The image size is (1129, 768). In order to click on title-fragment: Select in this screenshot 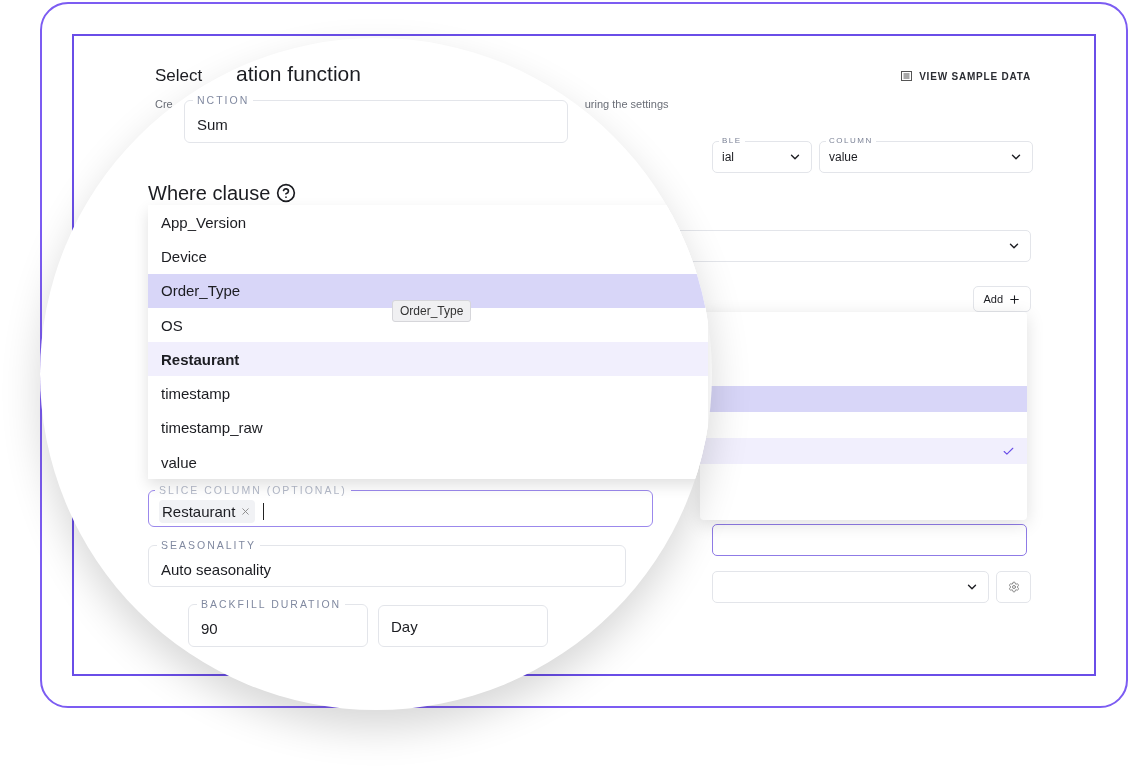, I will do `click(179, 76)`.